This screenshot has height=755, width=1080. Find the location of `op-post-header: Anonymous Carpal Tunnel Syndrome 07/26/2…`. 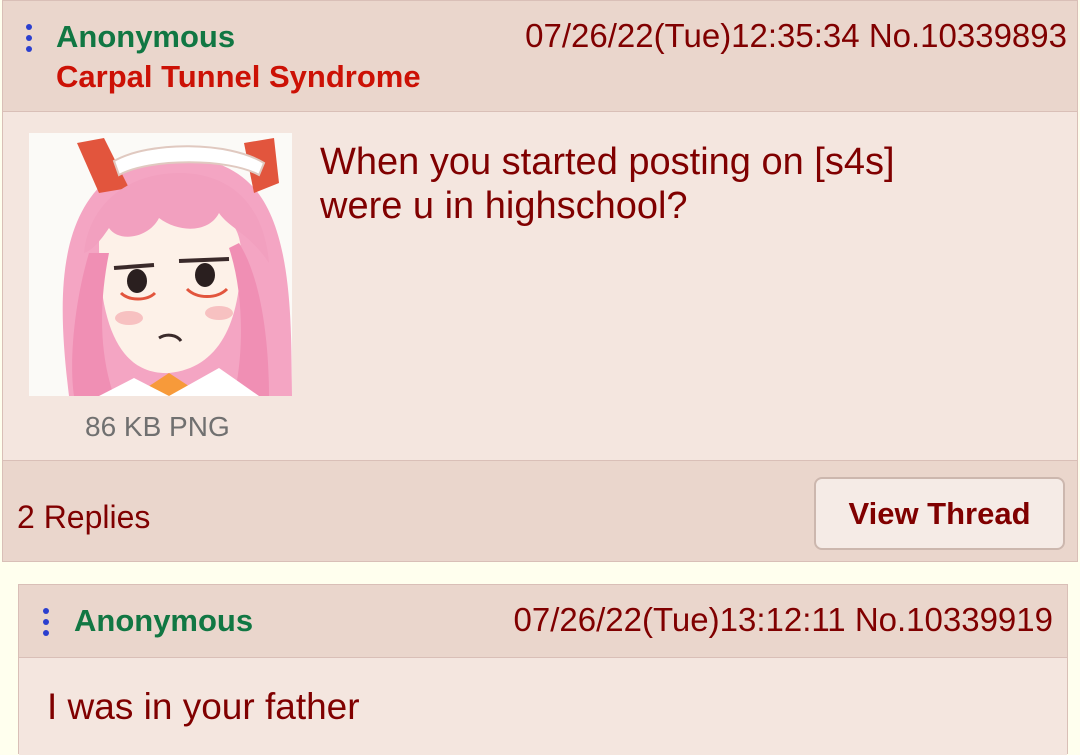

op-post-header: Anonymous Carpal Tunnel Syndrome 07/26/2… is located at coordinates (540, 56).